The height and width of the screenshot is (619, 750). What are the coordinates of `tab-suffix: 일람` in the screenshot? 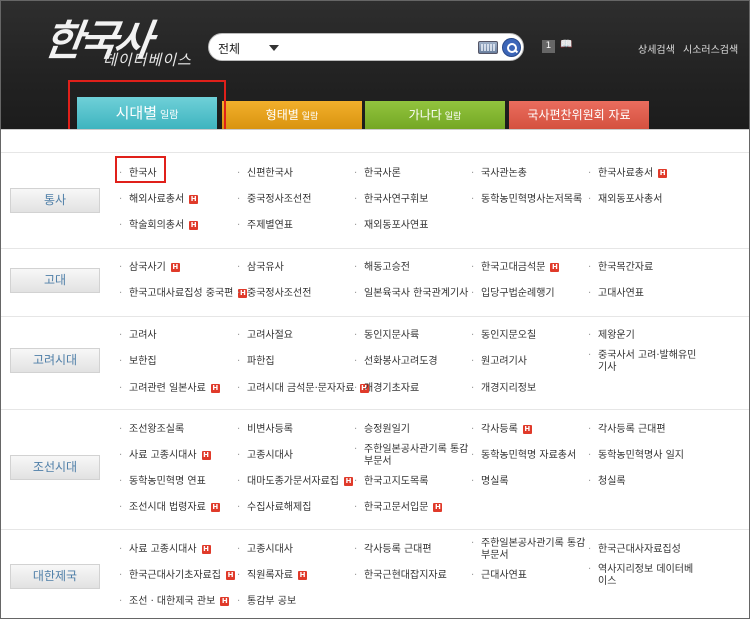 It's located at (453, 117).